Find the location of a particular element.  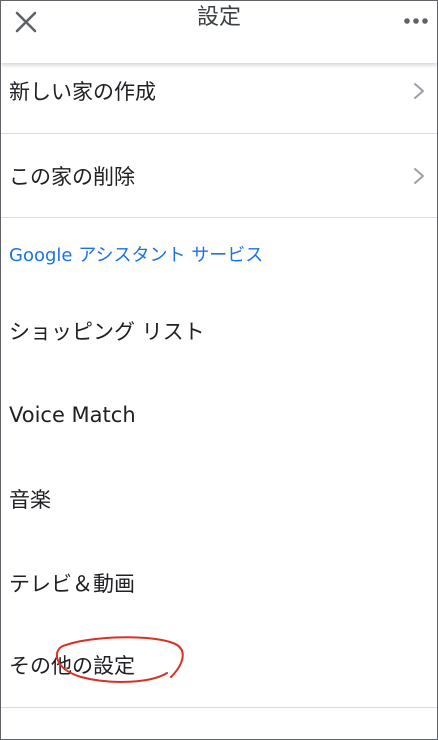

list-item-label: 音楽 is located at coordinates (30, 500).